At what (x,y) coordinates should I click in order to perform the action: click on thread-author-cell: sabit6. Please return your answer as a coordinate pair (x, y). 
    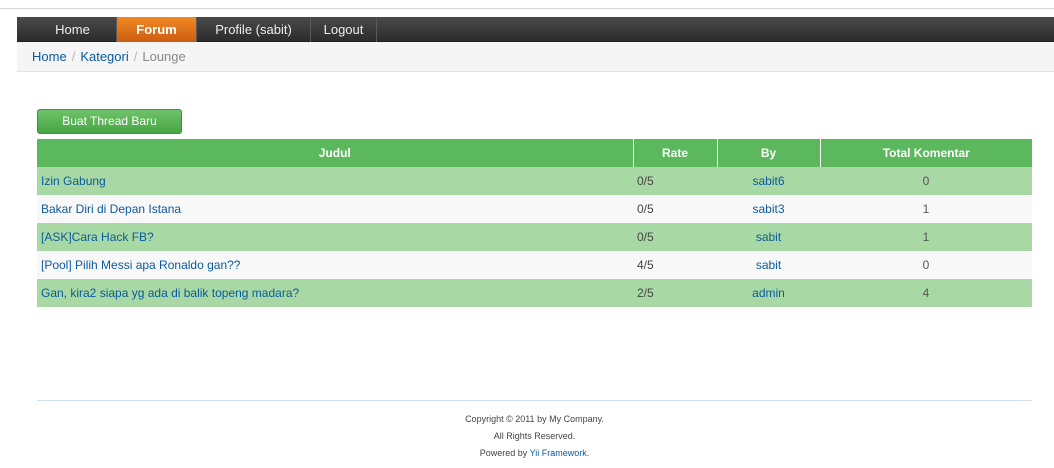
    Looking at the image, I should click on (768, 181).